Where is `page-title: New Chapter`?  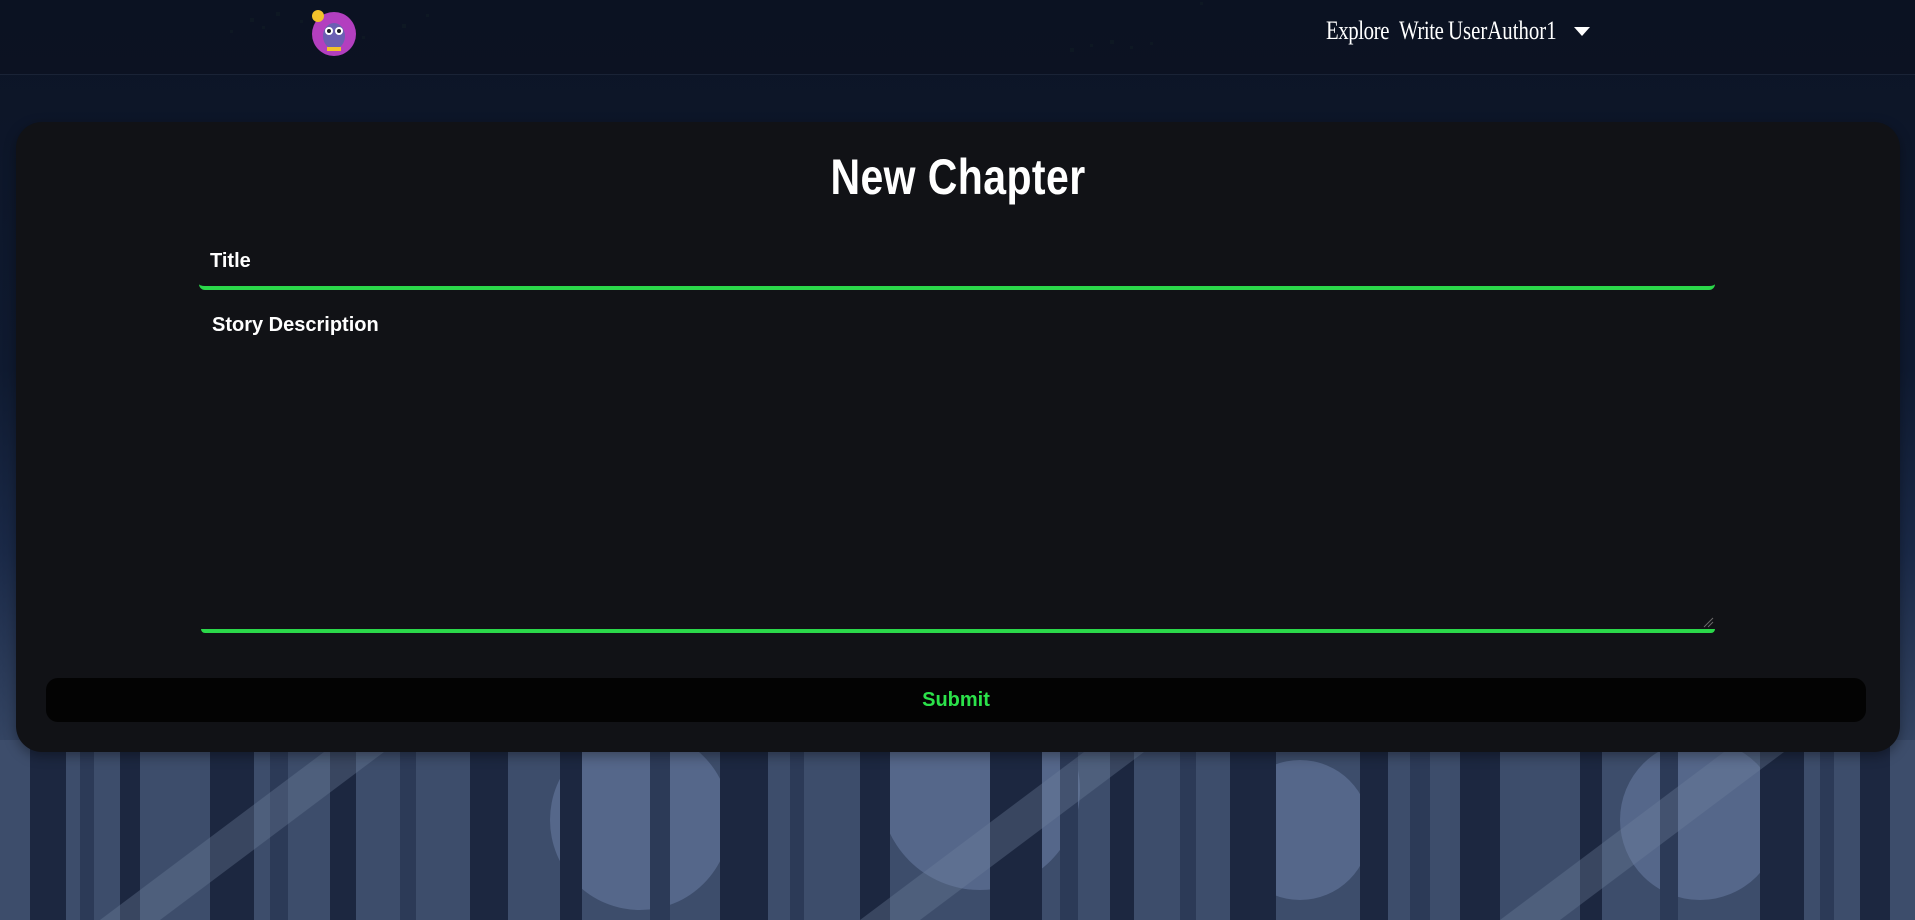
page-title: New Chapter is located at coordinates (958, 177).